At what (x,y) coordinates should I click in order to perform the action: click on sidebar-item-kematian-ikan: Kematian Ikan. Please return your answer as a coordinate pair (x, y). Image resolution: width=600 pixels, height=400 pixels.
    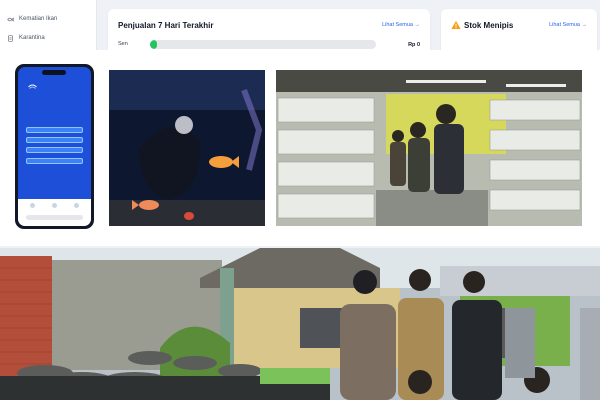
    Looking at the image, I should click on (32, 19).